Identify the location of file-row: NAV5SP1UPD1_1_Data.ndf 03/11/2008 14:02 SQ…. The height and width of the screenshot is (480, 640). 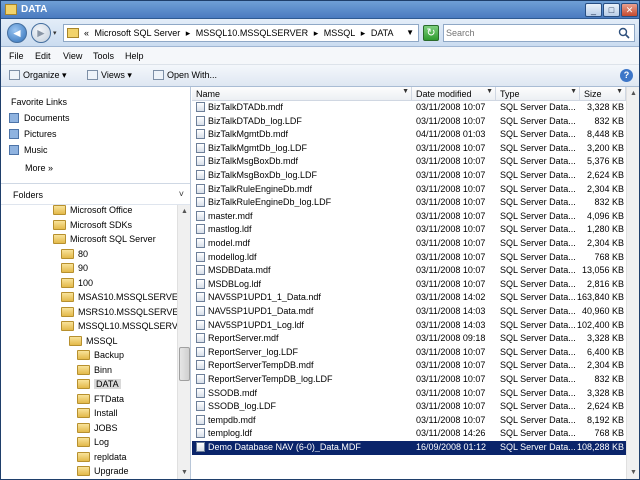
(409, 298).